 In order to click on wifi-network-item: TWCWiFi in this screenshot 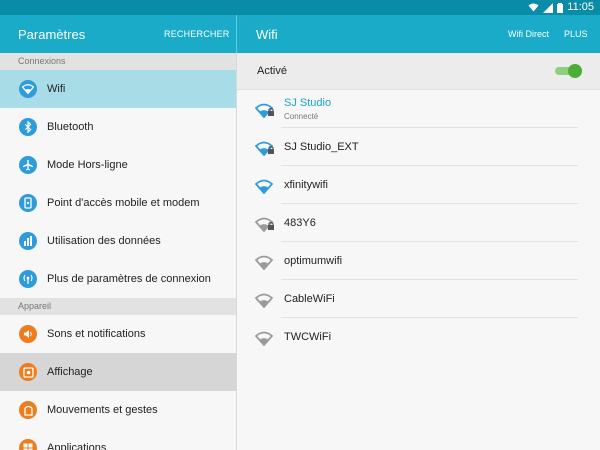, I will do `click(418, 337)`.